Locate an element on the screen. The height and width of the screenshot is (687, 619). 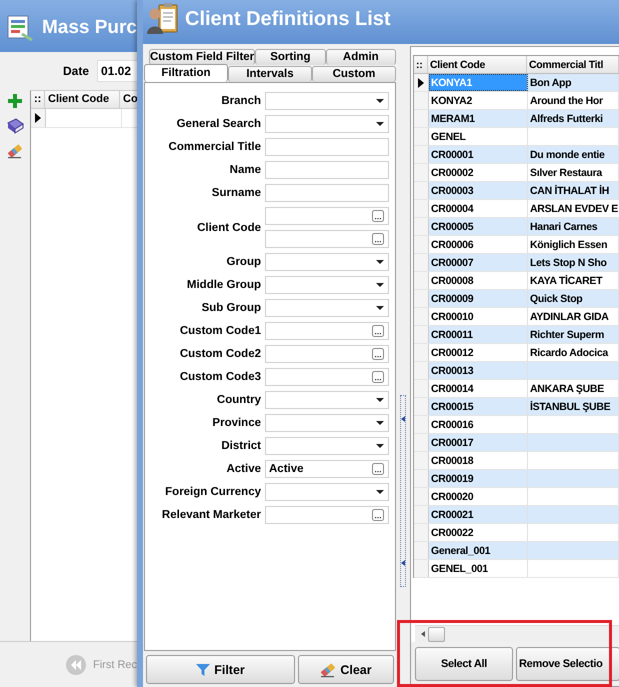
table-cell: CR00020 is located at coordinates (478, 496).